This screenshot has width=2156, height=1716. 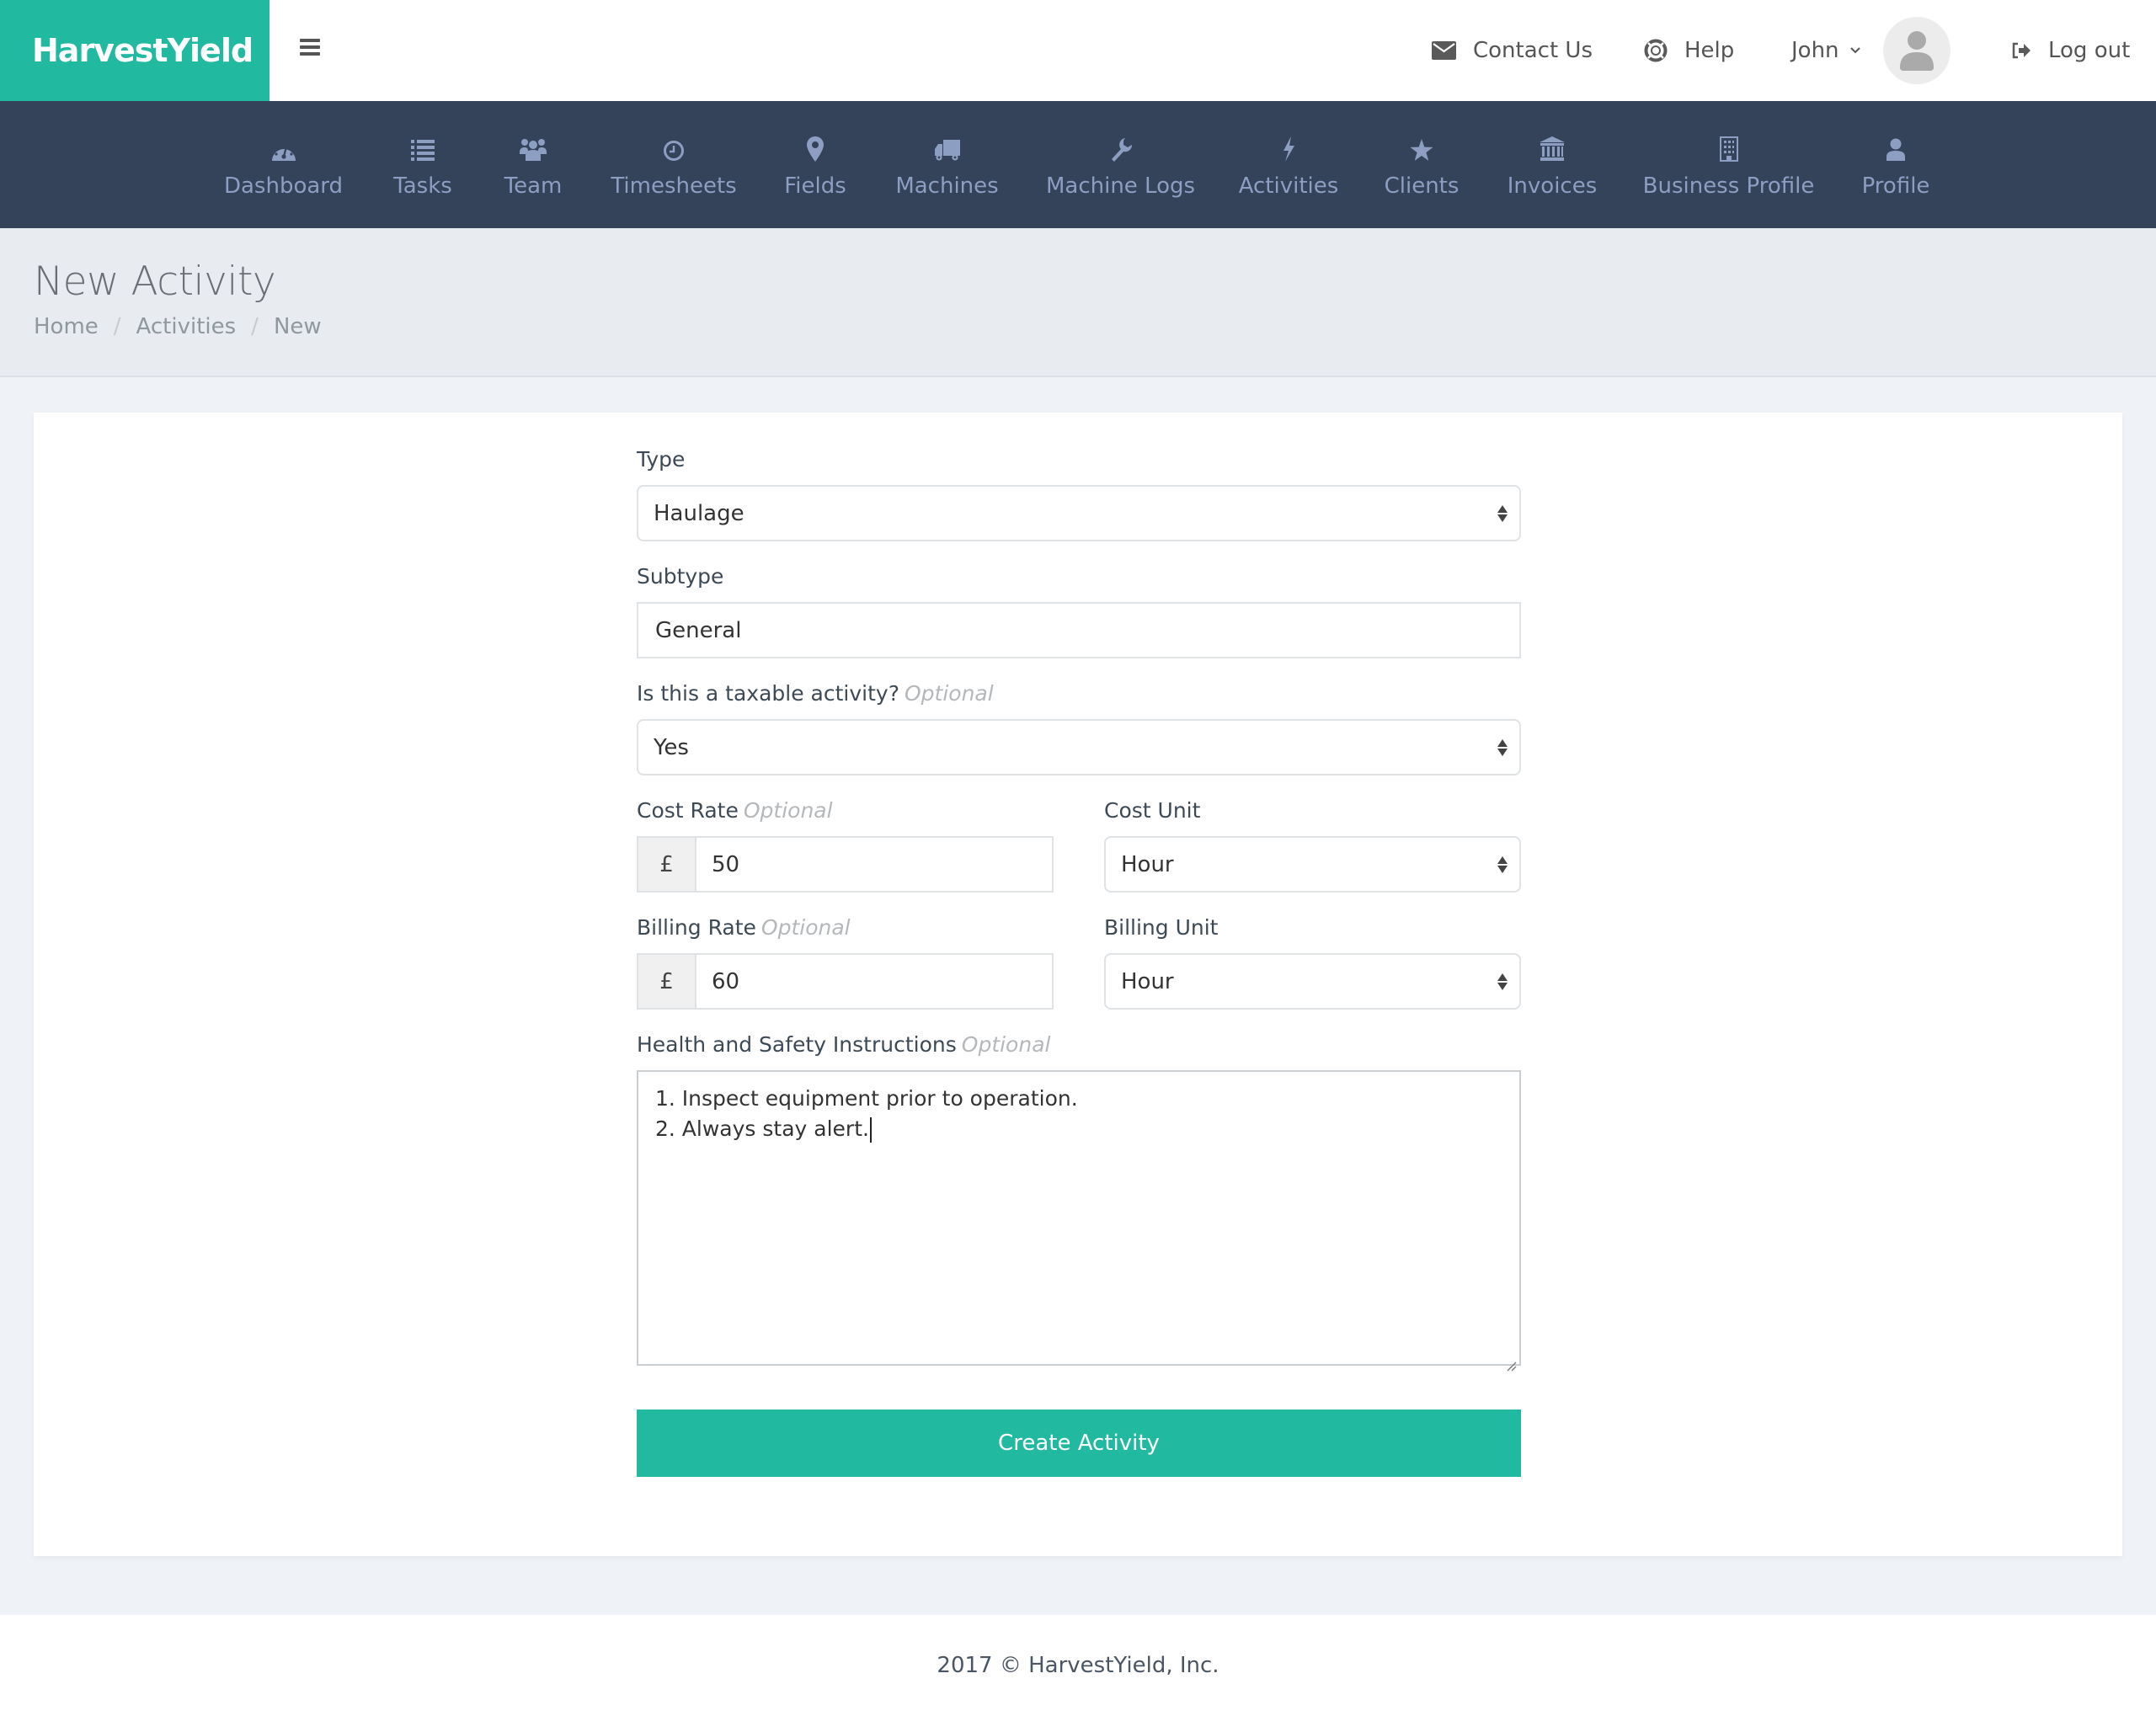 What do you see at coordinates (1078, 302) in the screenshot?
I see `page-header: New Activity Home / Activities / New` at bounding box center [1078, 302].